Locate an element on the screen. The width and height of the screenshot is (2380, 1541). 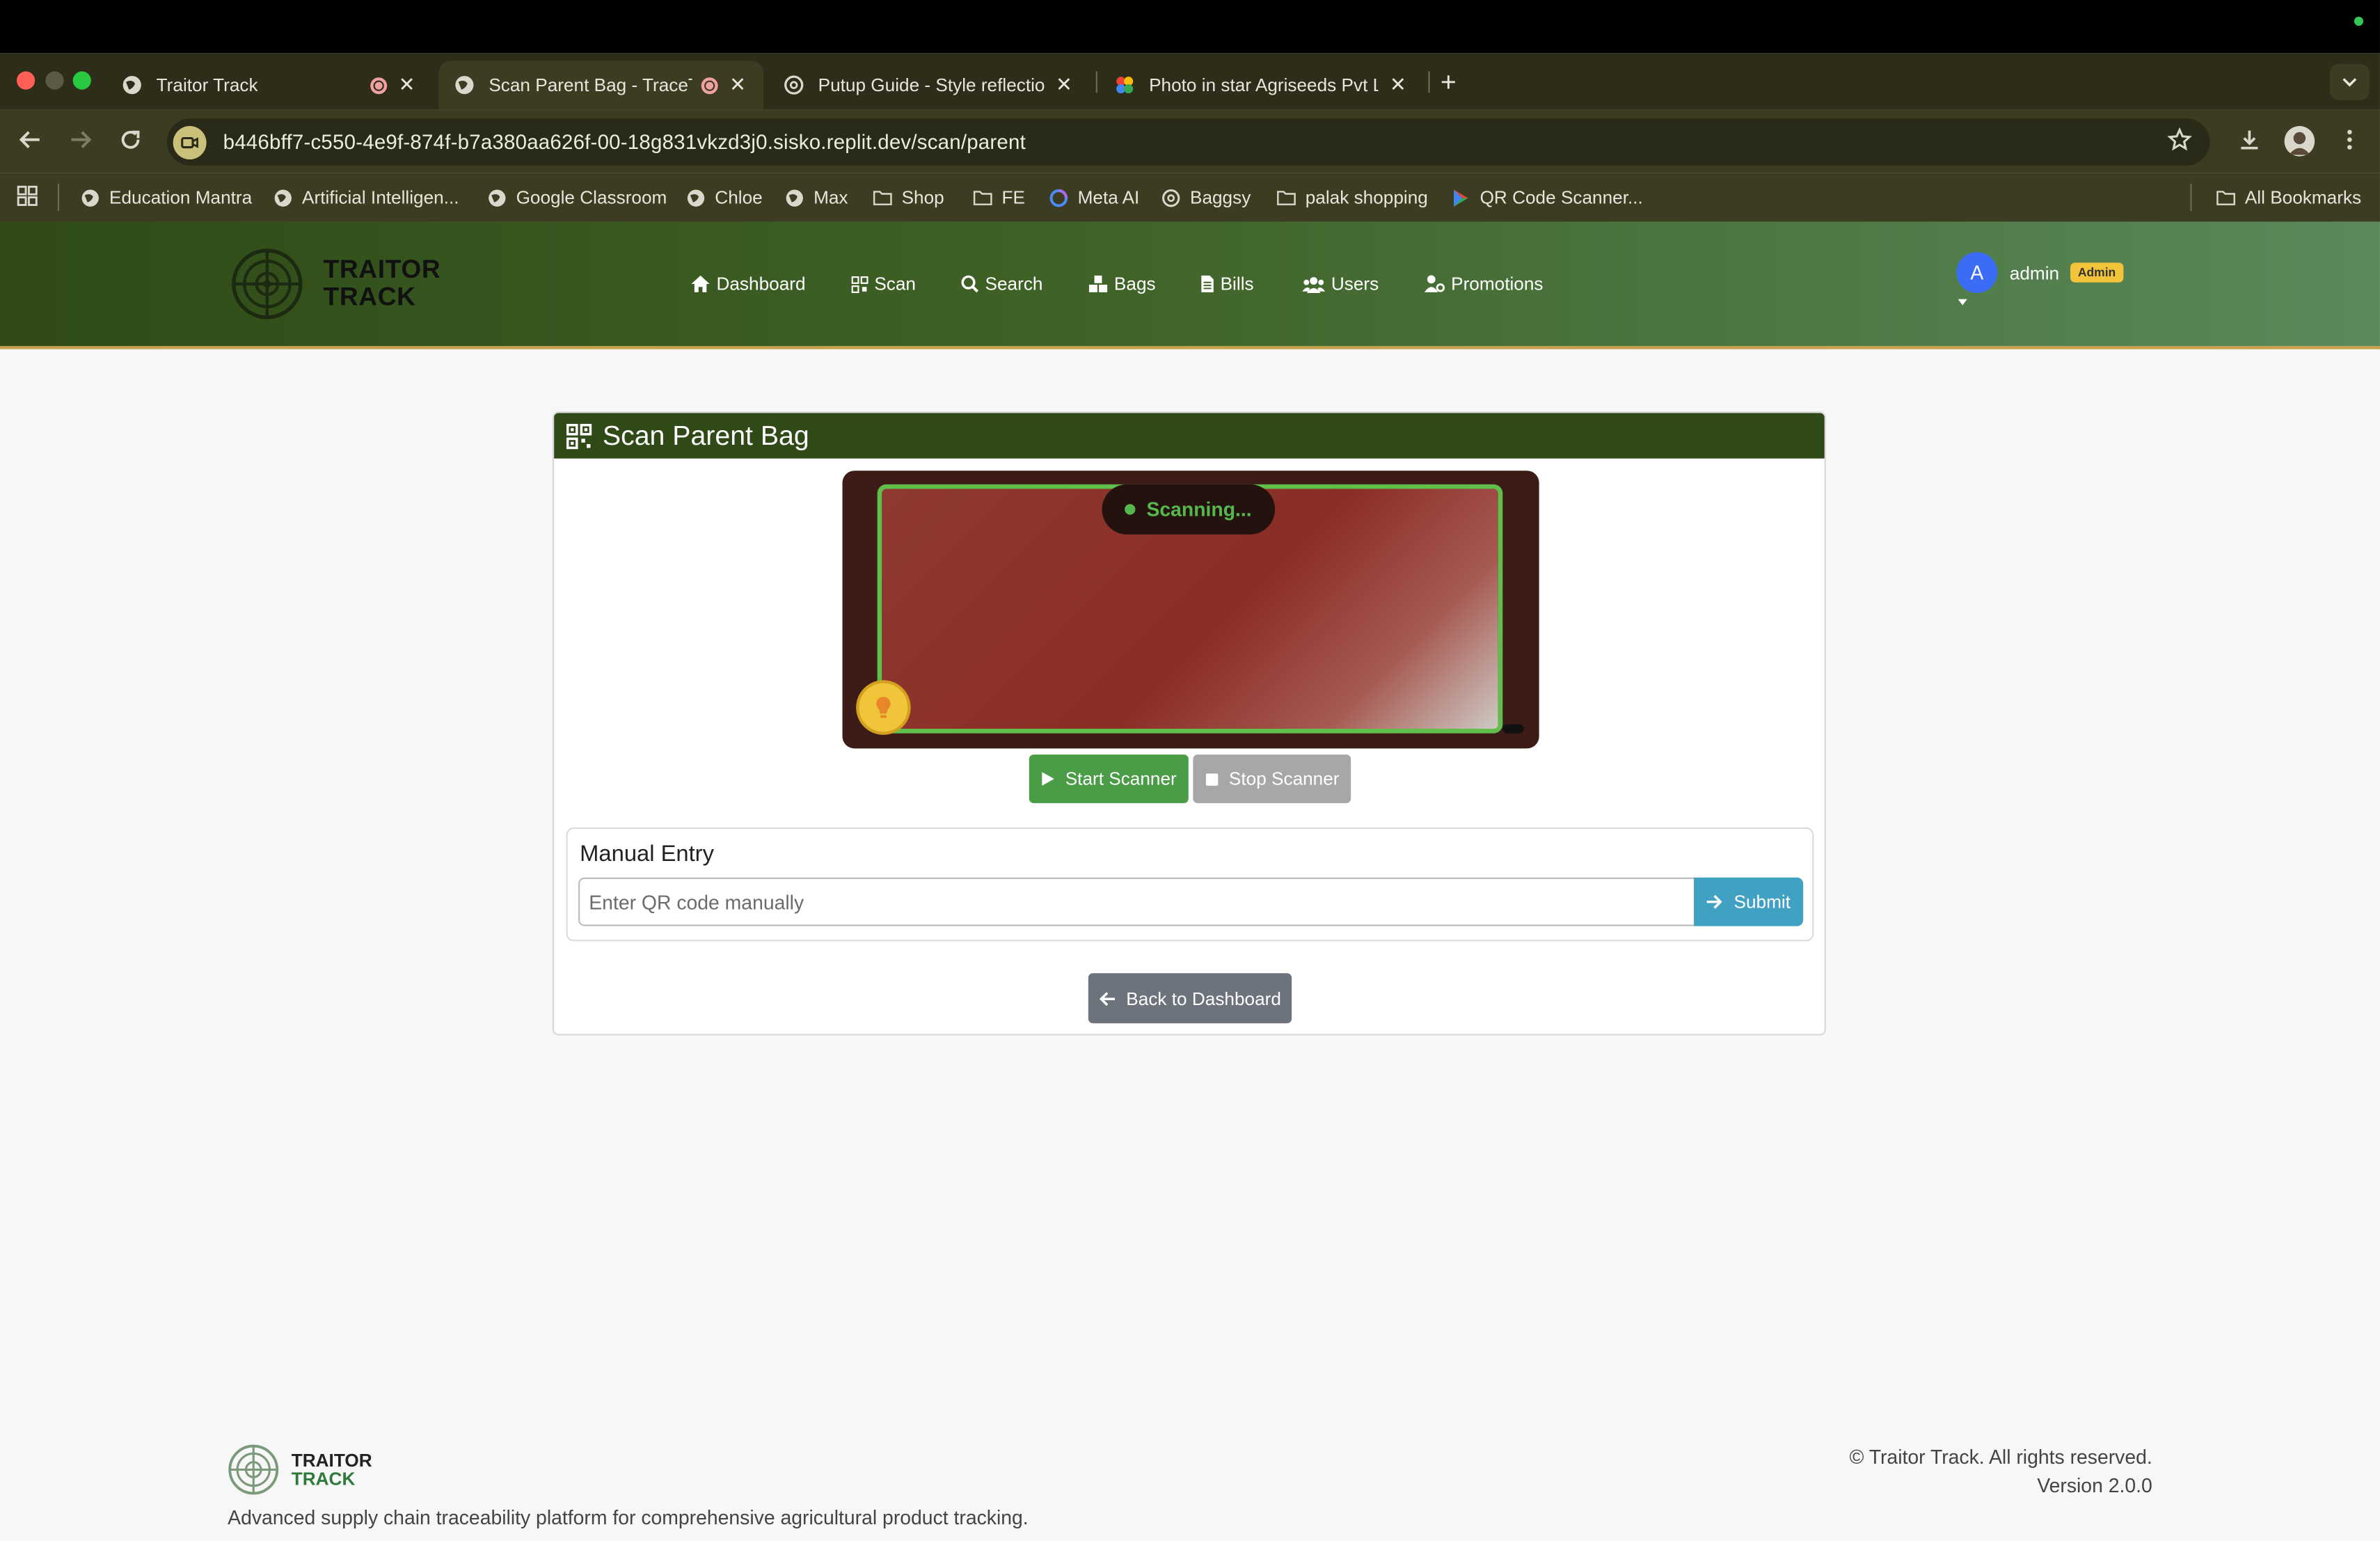
nav-bills: Bills is located at coordinates (1227, 284).